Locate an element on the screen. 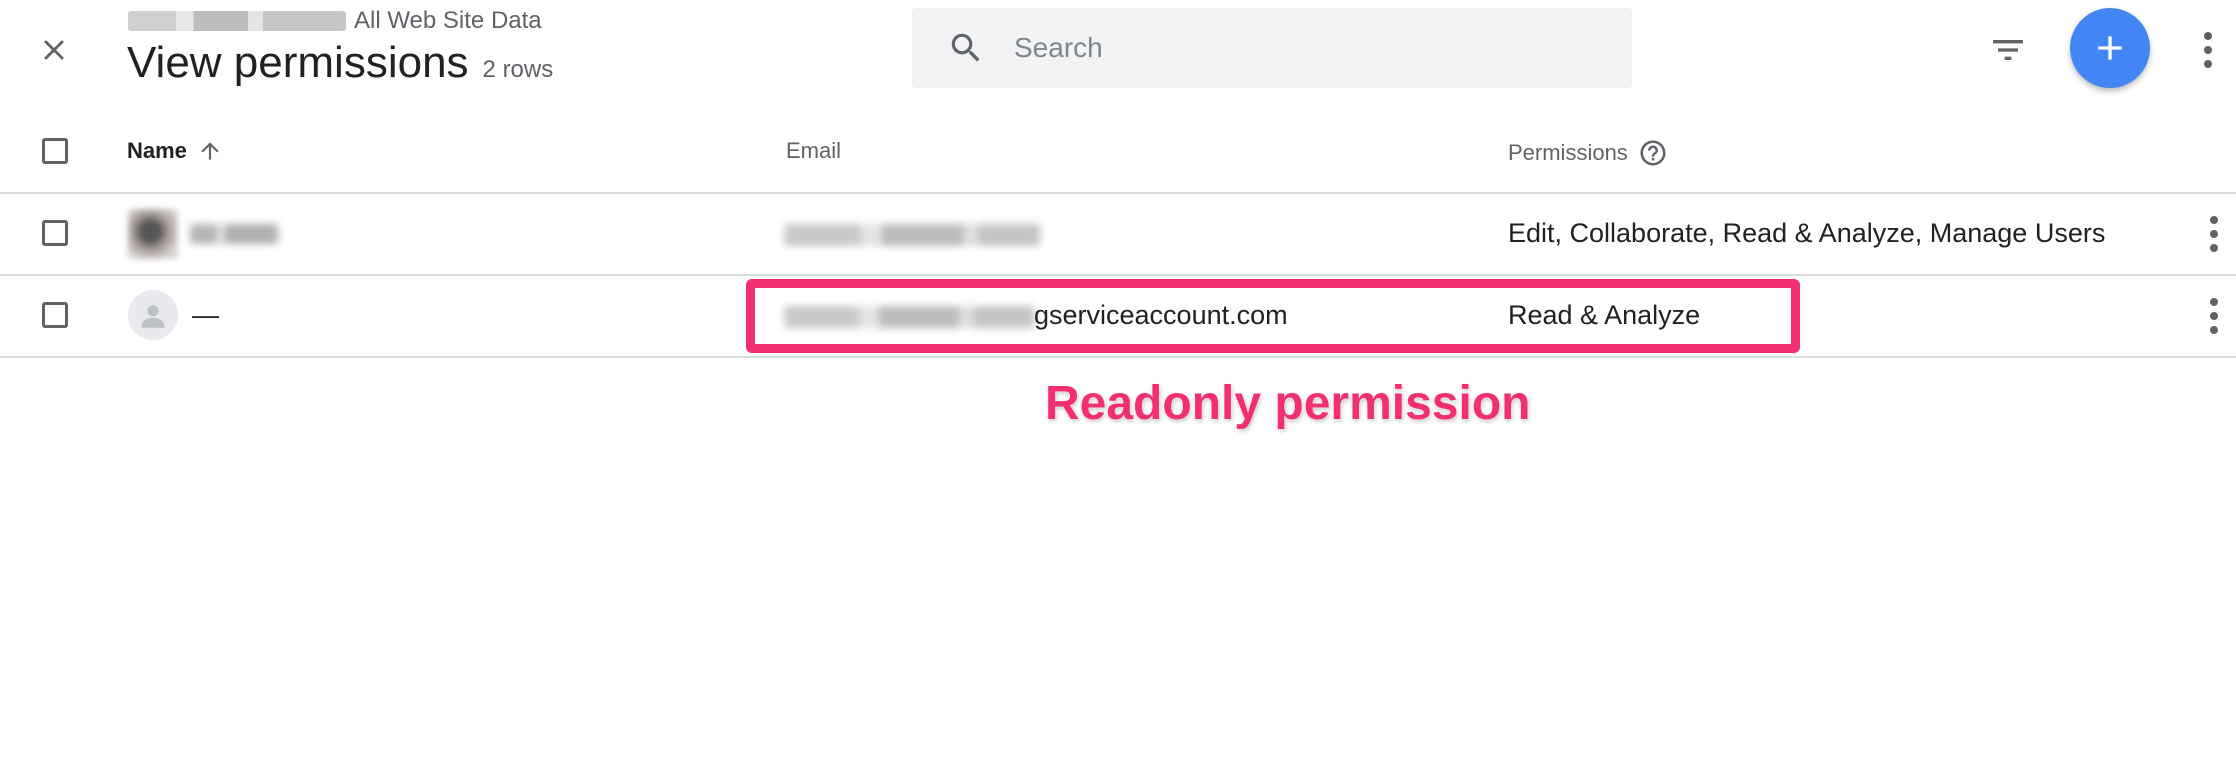  row-count: 2 rows is located at coordinates (518, 69).